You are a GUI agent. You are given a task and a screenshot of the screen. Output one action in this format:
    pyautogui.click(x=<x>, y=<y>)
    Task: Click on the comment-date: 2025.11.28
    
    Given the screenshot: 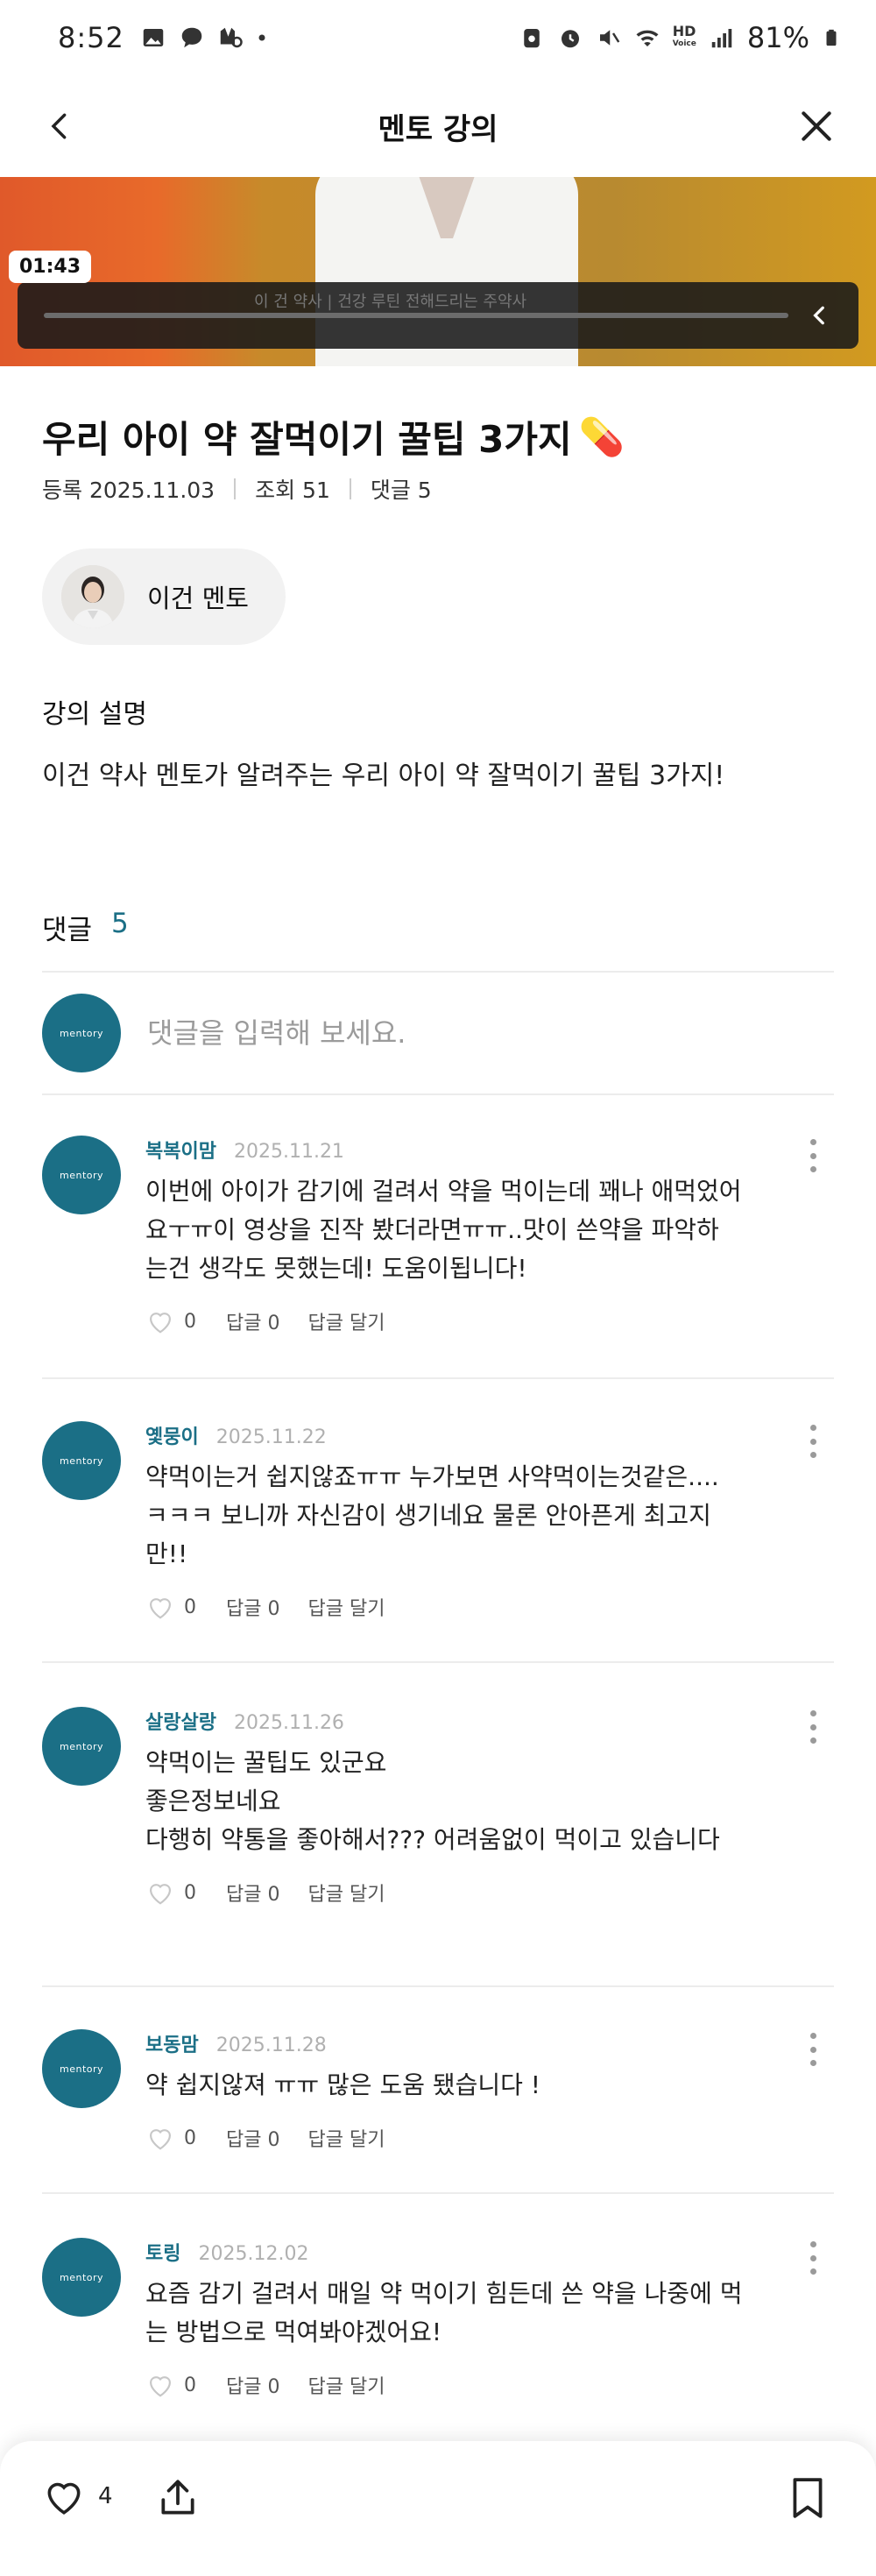 What is the action you would take?
    pyautogui.click(x=271, y=2045)
    